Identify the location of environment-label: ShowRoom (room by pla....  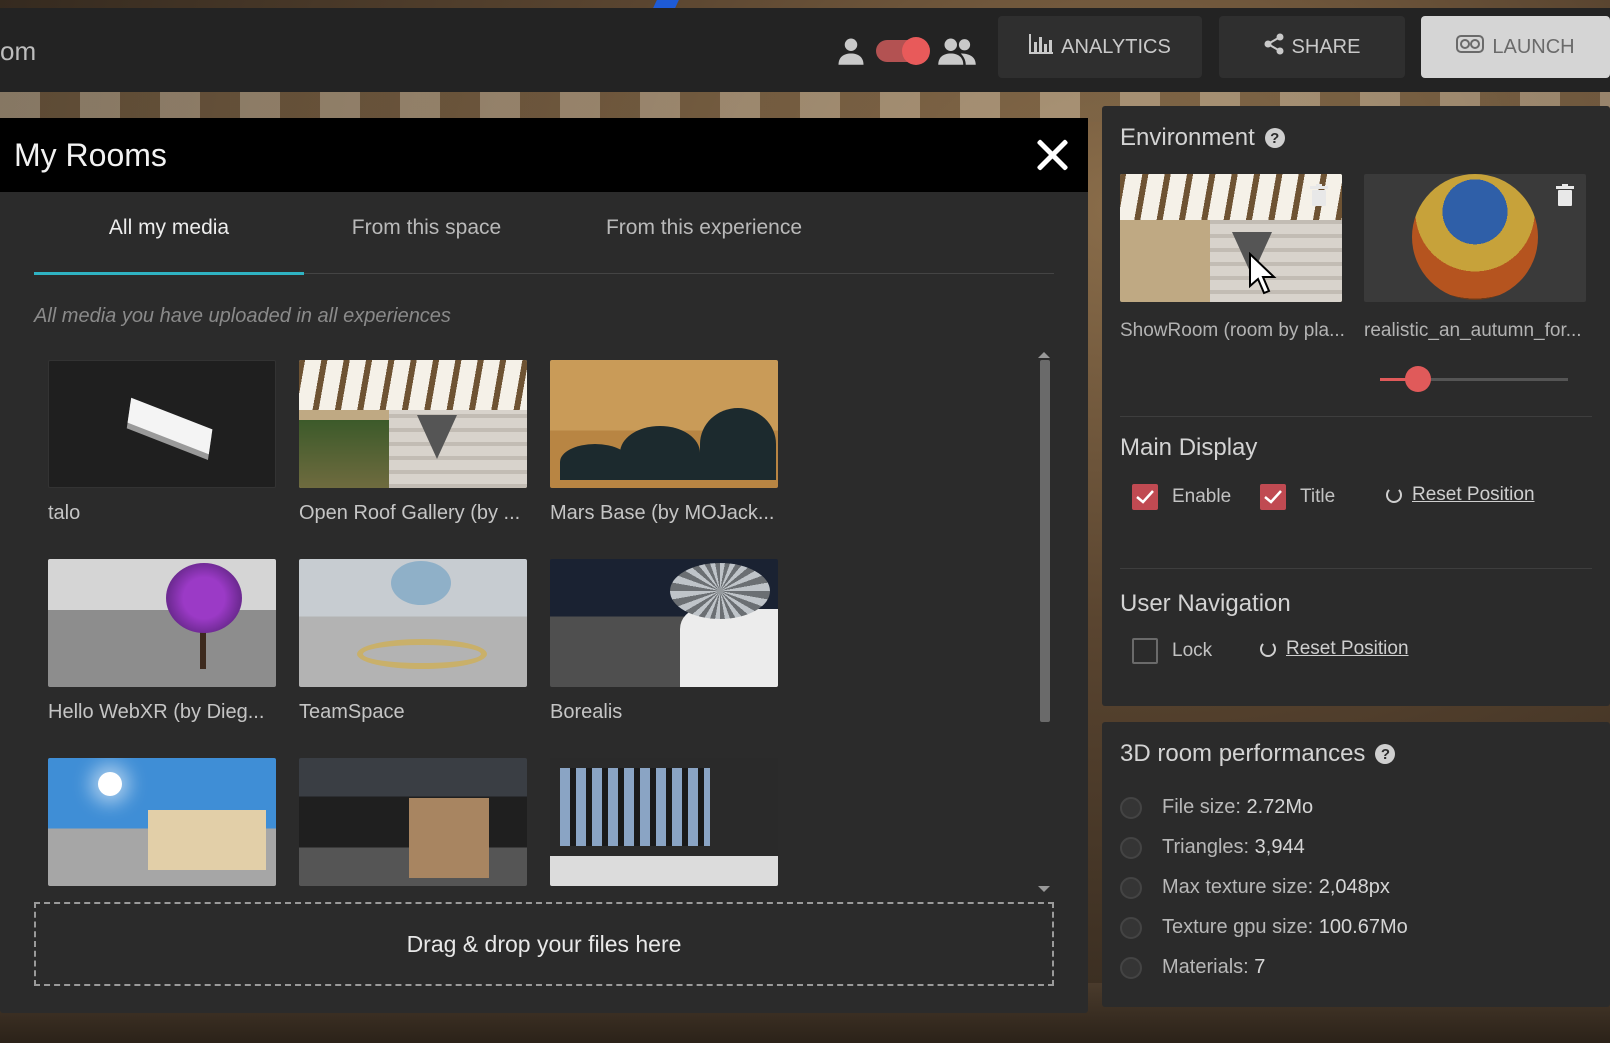
(1232, 330).